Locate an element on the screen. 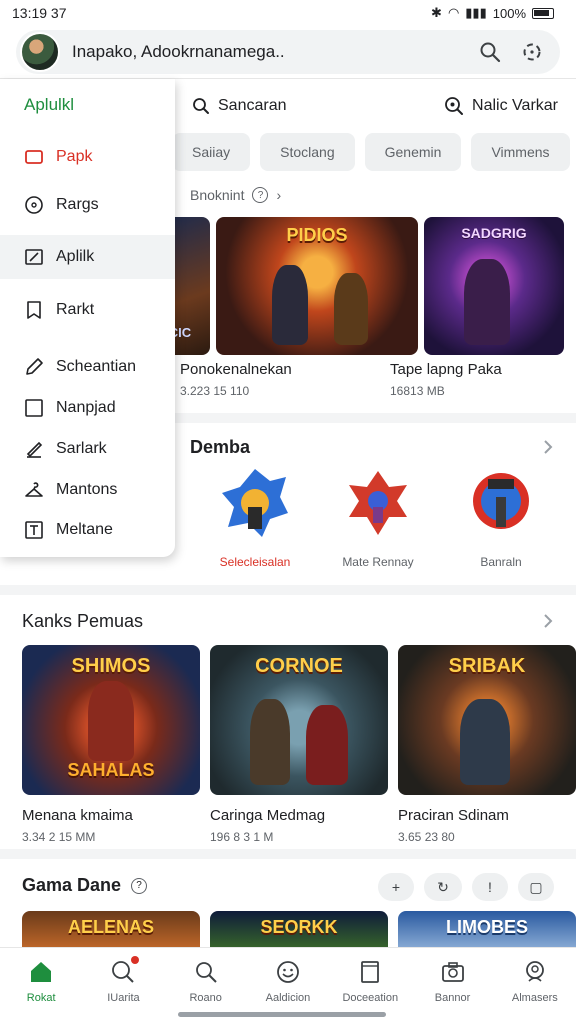 The image size is (576, 1024). nav-label: Almasers is located at coordinates (534, 998).